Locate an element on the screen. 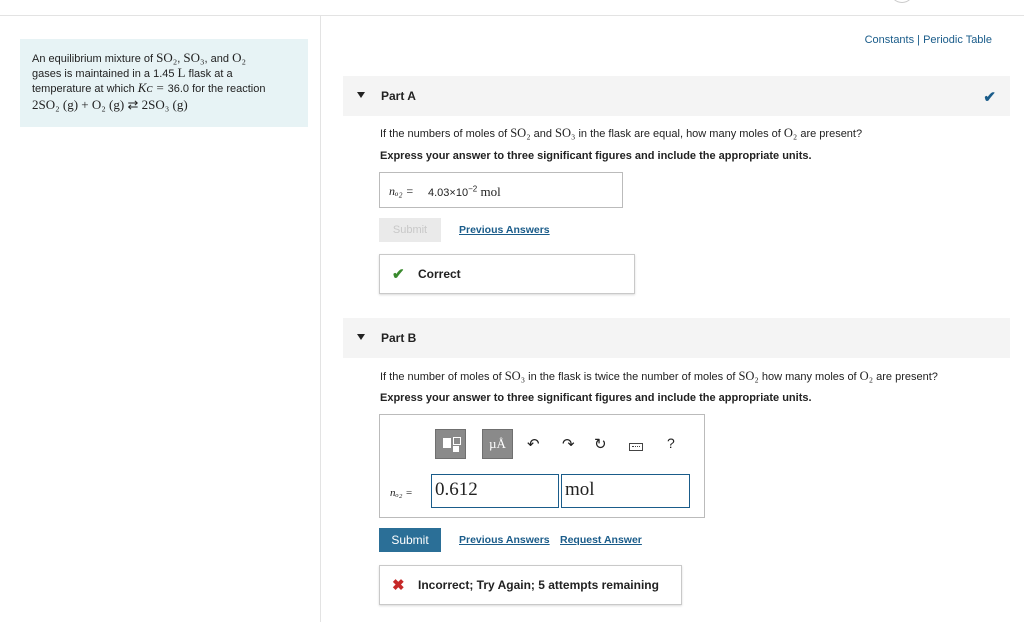 This screenshot has width=1024, height=622. part-b-submit-button: Submit is located at coordinates (410, 540).